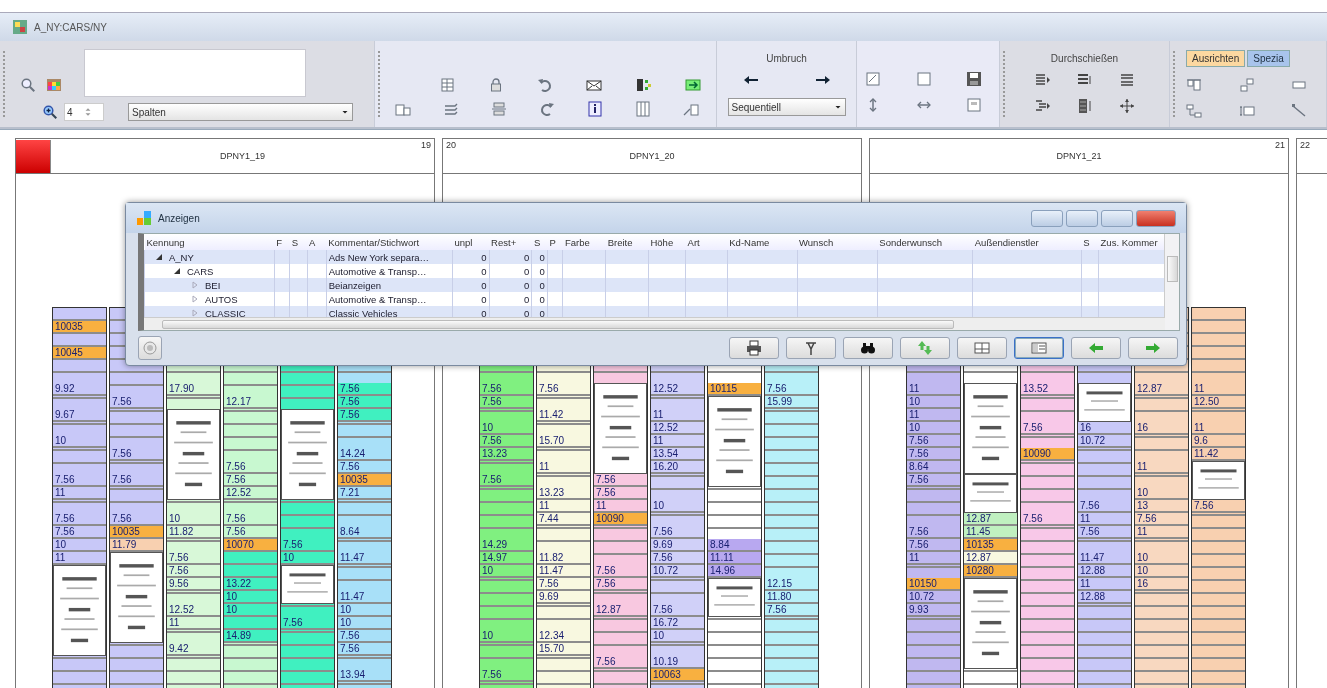  I want to click on number-field: 4, so click(84, 112).